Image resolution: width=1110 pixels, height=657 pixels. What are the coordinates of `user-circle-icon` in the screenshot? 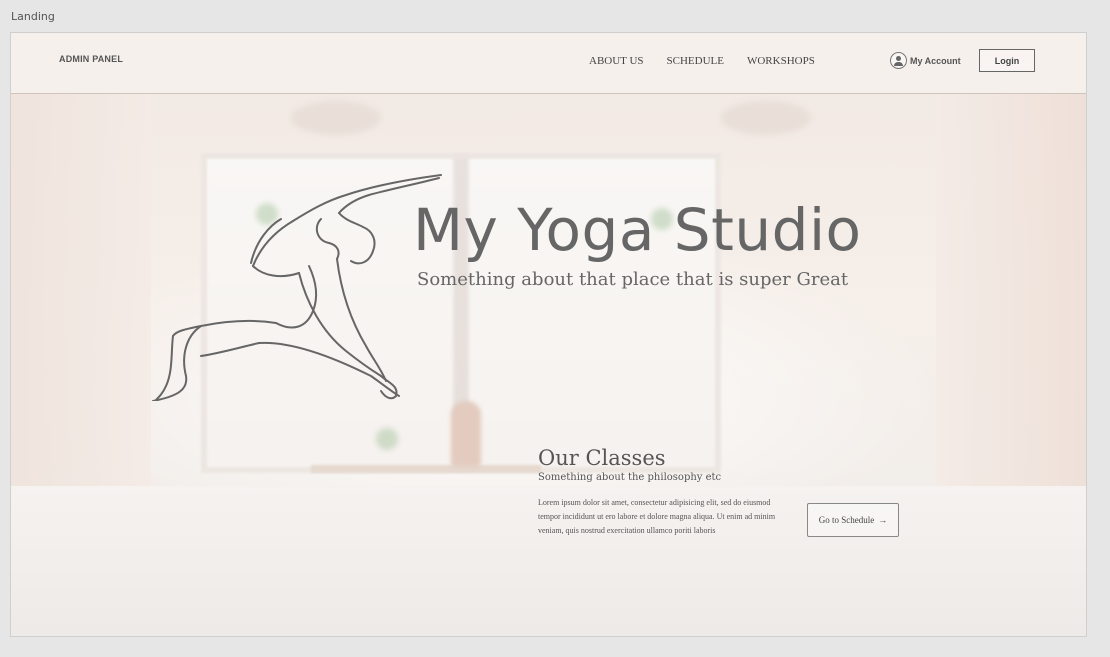 It's located at (898, 60).